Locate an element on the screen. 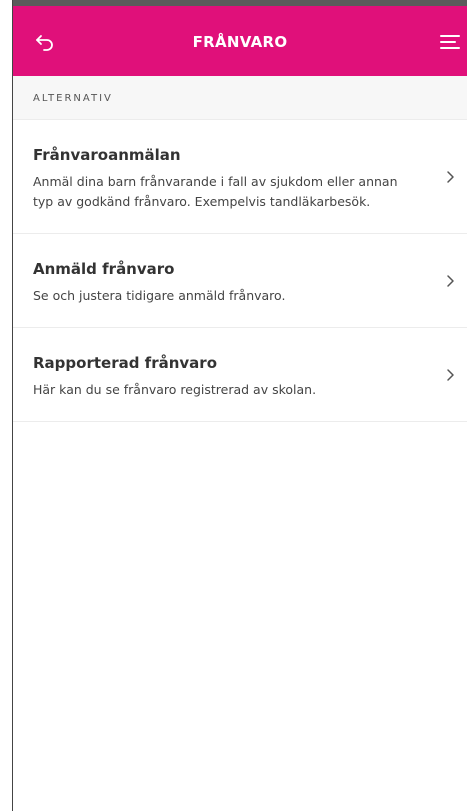  list-item-title: Anmäld frånvaro is located at coordinates (104, 269).